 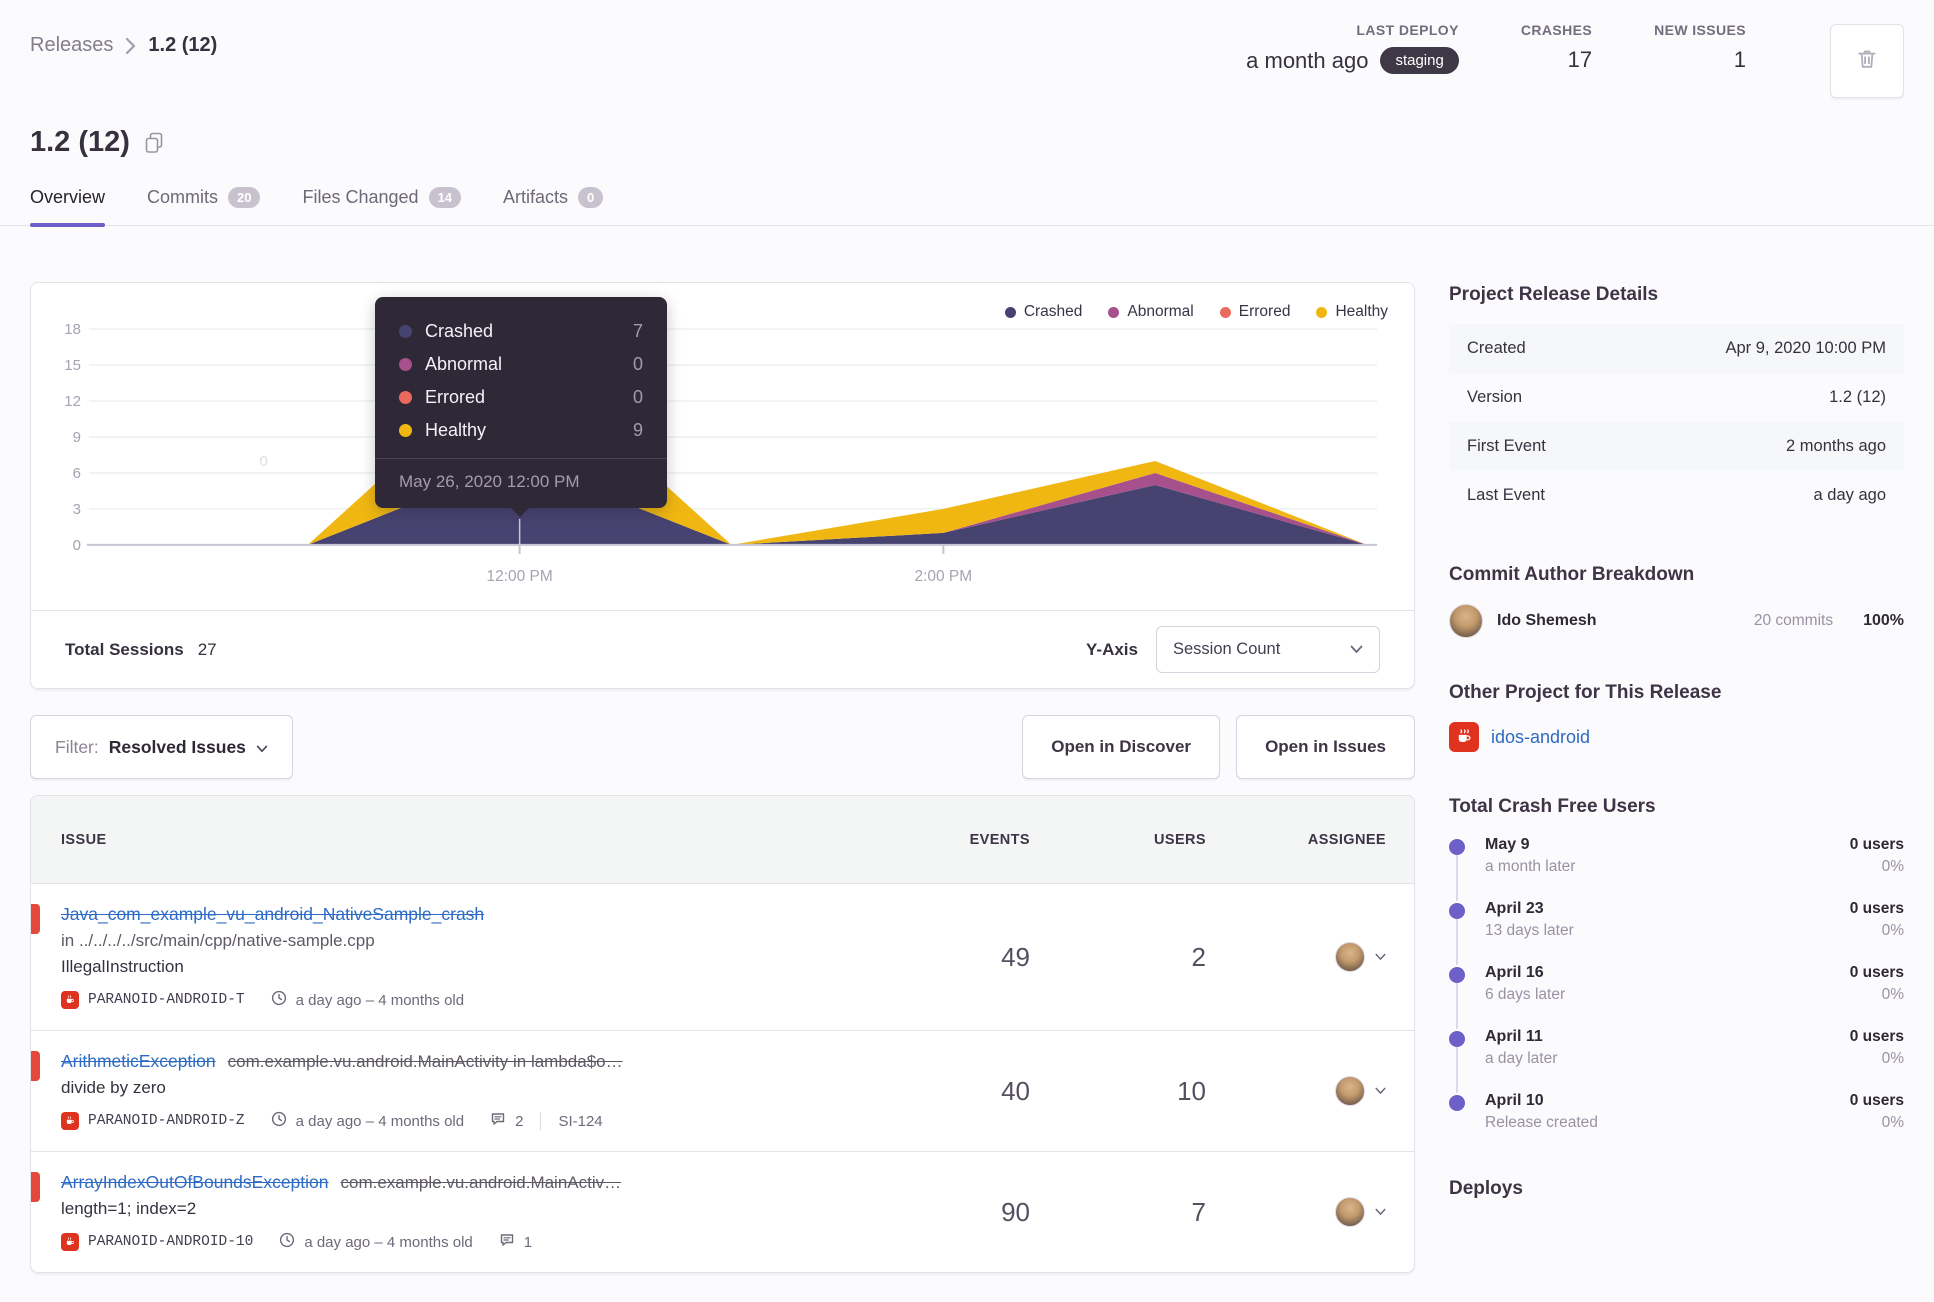 What do you see at coordinates (1540, 737) in the screenshot?
I see `other-project-link: idos-android` at bounding box center [1540, 737].